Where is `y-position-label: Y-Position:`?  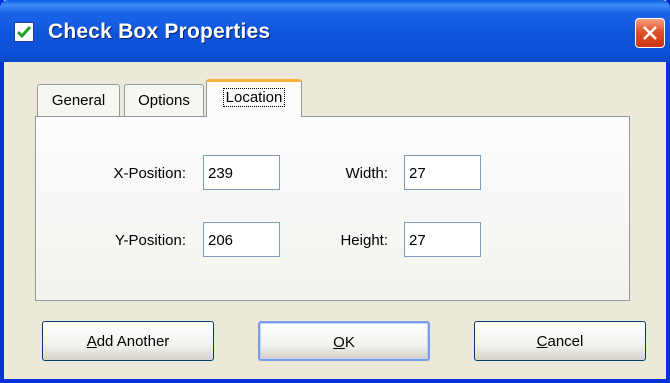 y-position-label: Y-Position: is located at coordinates (150, 240).